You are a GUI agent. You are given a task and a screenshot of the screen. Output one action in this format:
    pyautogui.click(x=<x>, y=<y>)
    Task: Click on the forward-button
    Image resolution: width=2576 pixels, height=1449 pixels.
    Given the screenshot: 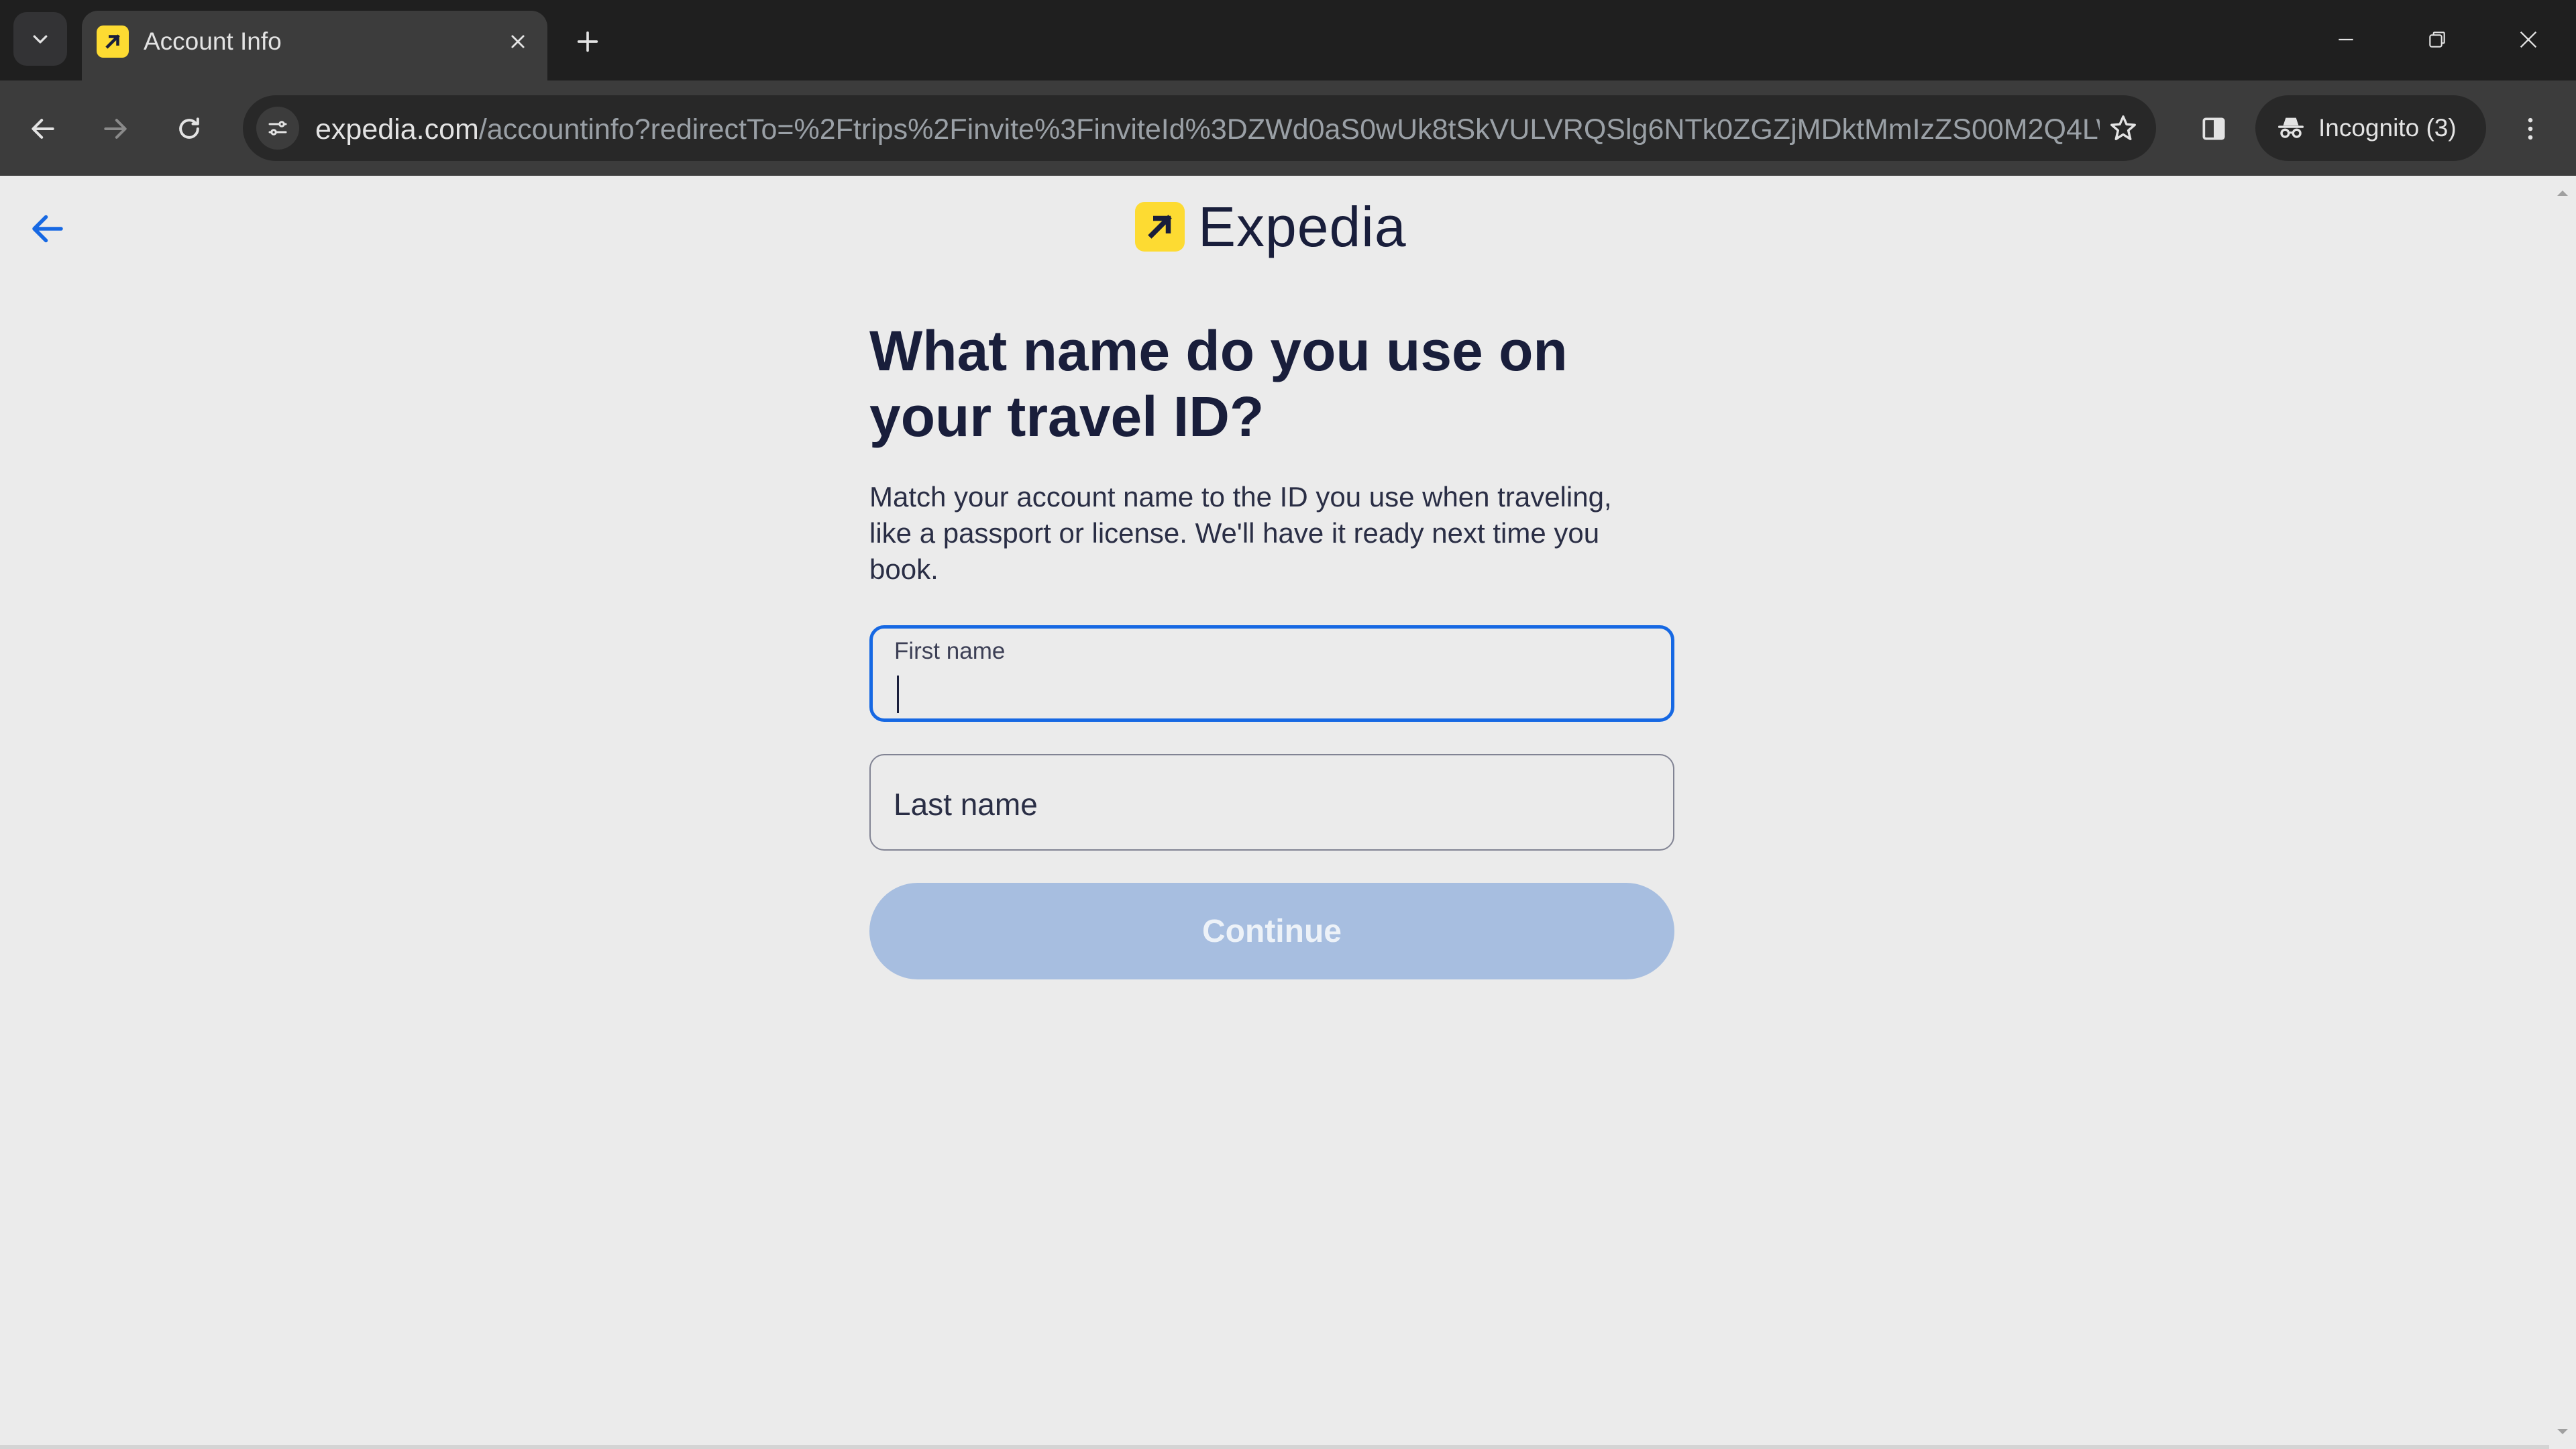 What is the action you would take?
    pyautogui.click(x=115, y=128)
    